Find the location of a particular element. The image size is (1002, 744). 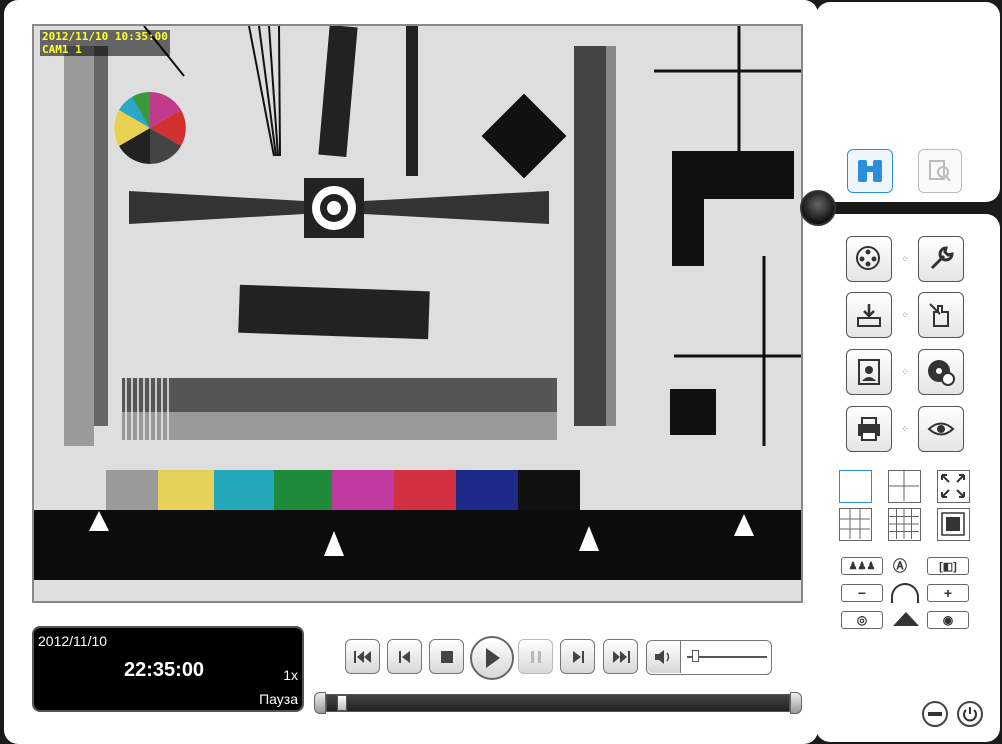

skip-end-icon is located at coordinates (621, 656).